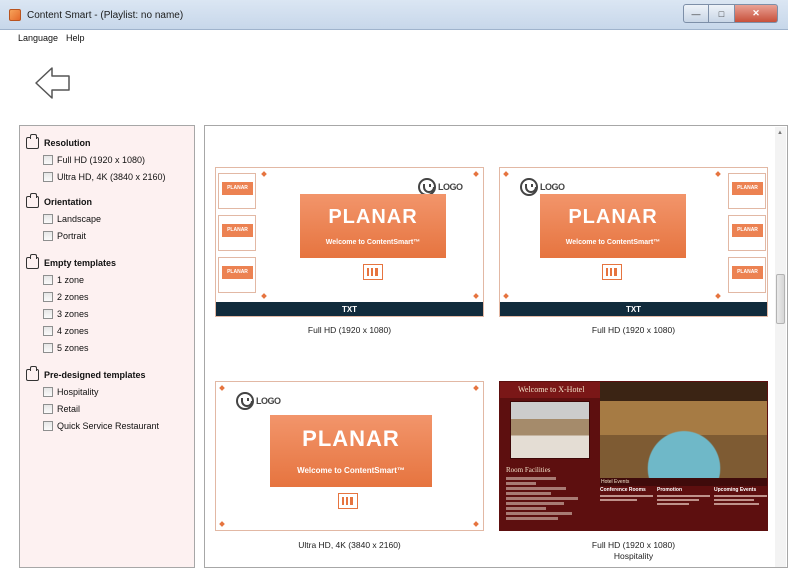 This screenshot has width=788, height=572. Describe the element at coordinates (101, 408) in the screenshot. I see `option-retail: Retail` at that location.